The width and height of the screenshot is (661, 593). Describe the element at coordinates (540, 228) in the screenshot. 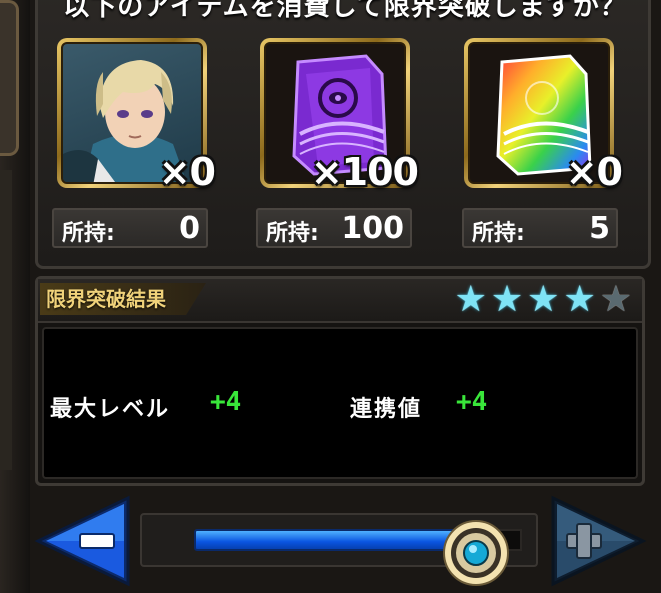

I see `owned-box-rainbow-card: 所持: 5` at that location.